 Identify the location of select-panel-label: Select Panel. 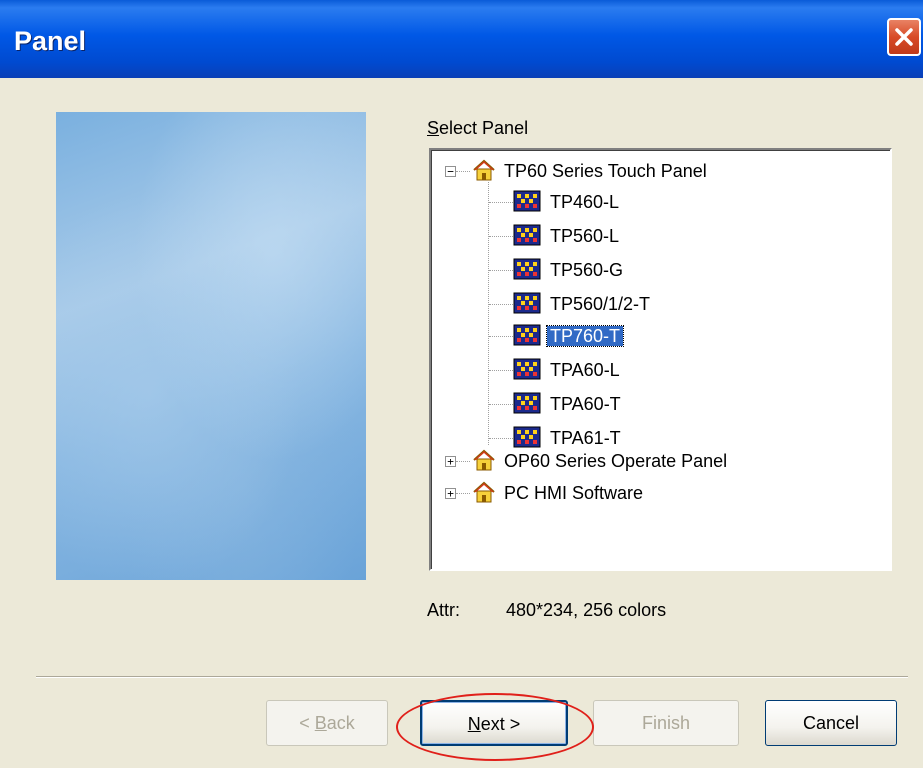
(478, 128).